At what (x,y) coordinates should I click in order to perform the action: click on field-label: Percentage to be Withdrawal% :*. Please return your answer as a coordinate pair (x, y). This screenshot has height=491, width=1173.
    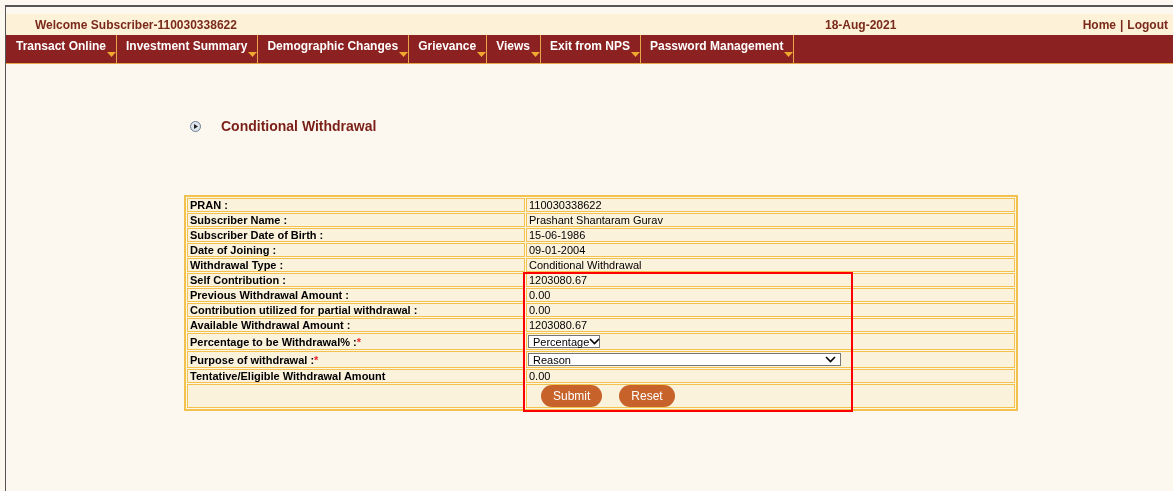
    Looking at the image, I should click on (356, 341).